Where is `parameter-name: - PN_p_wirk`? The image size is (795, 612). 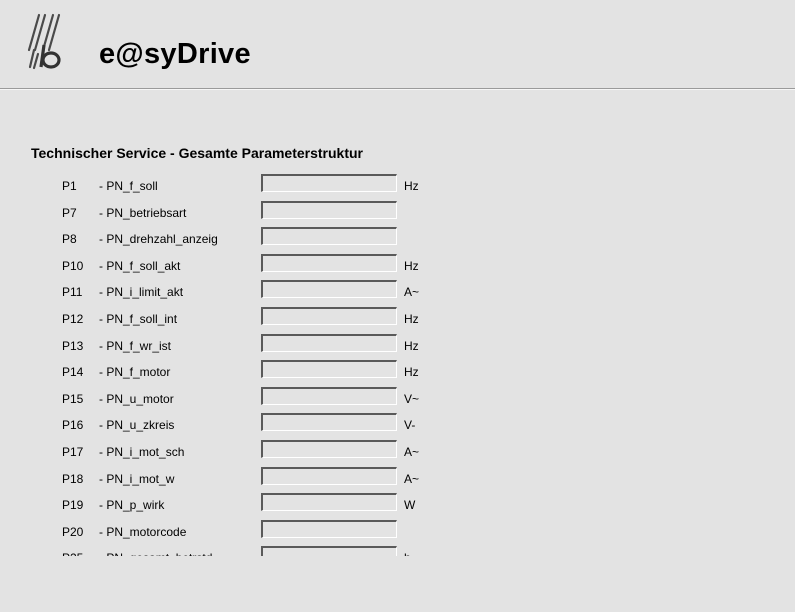 parameter-name: - PN_p_wirk is located at coordinates (132, 505).